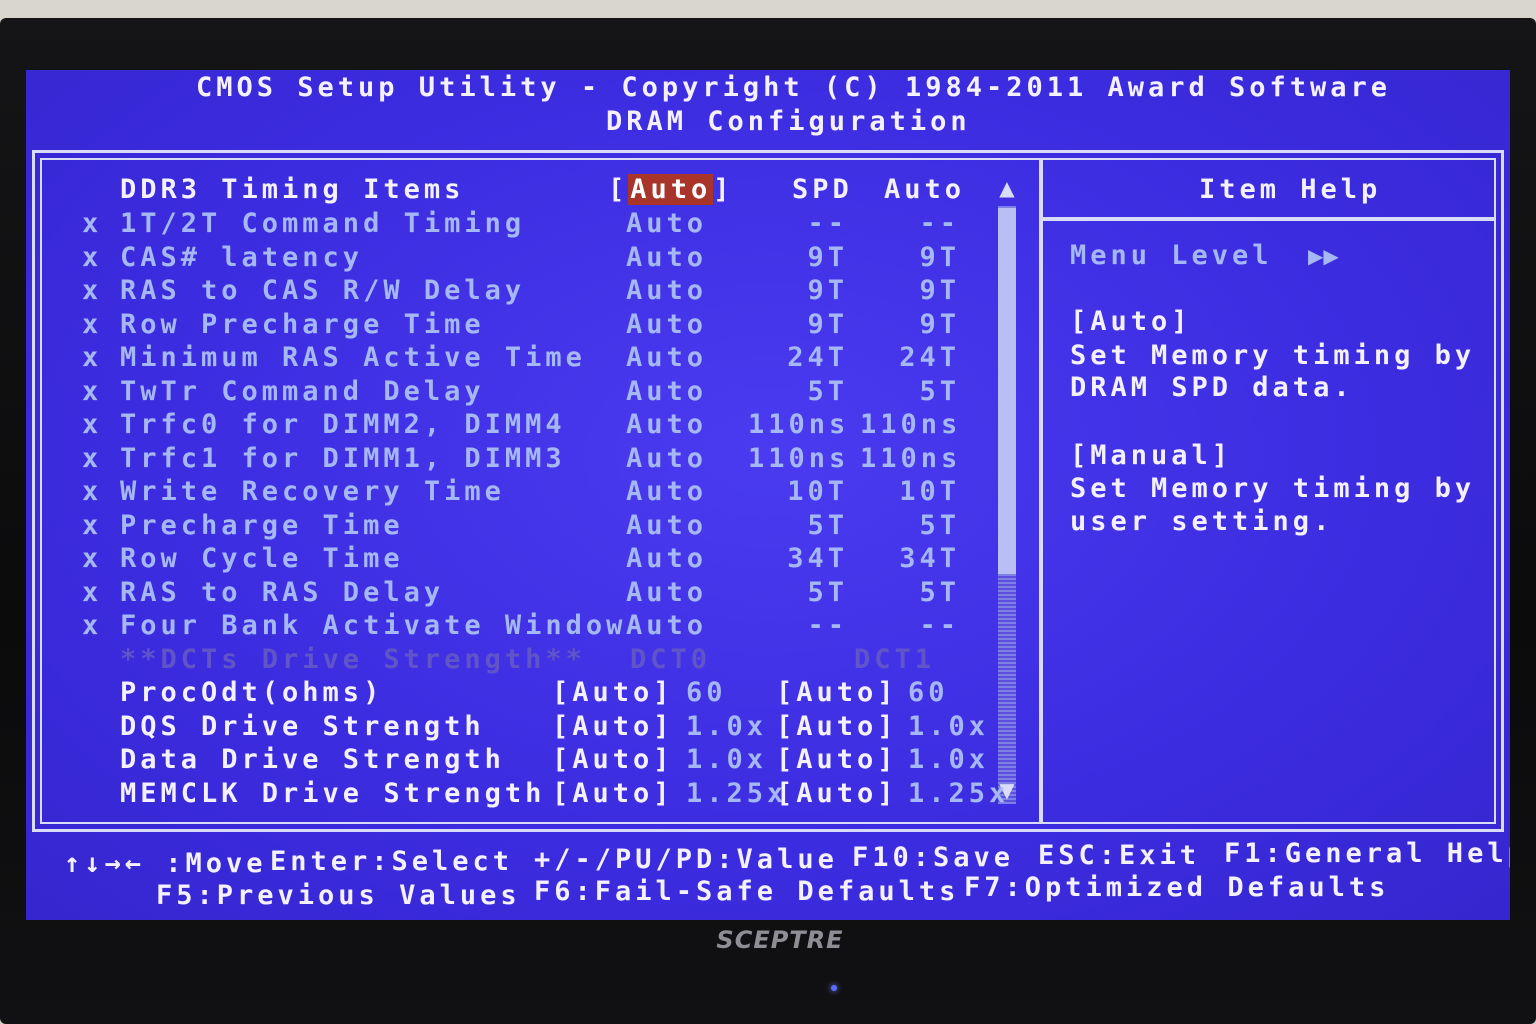 This screenshot has width=1536, height=1024. I want to click on timing-row-label: Precharge Time, so click(262, 525).